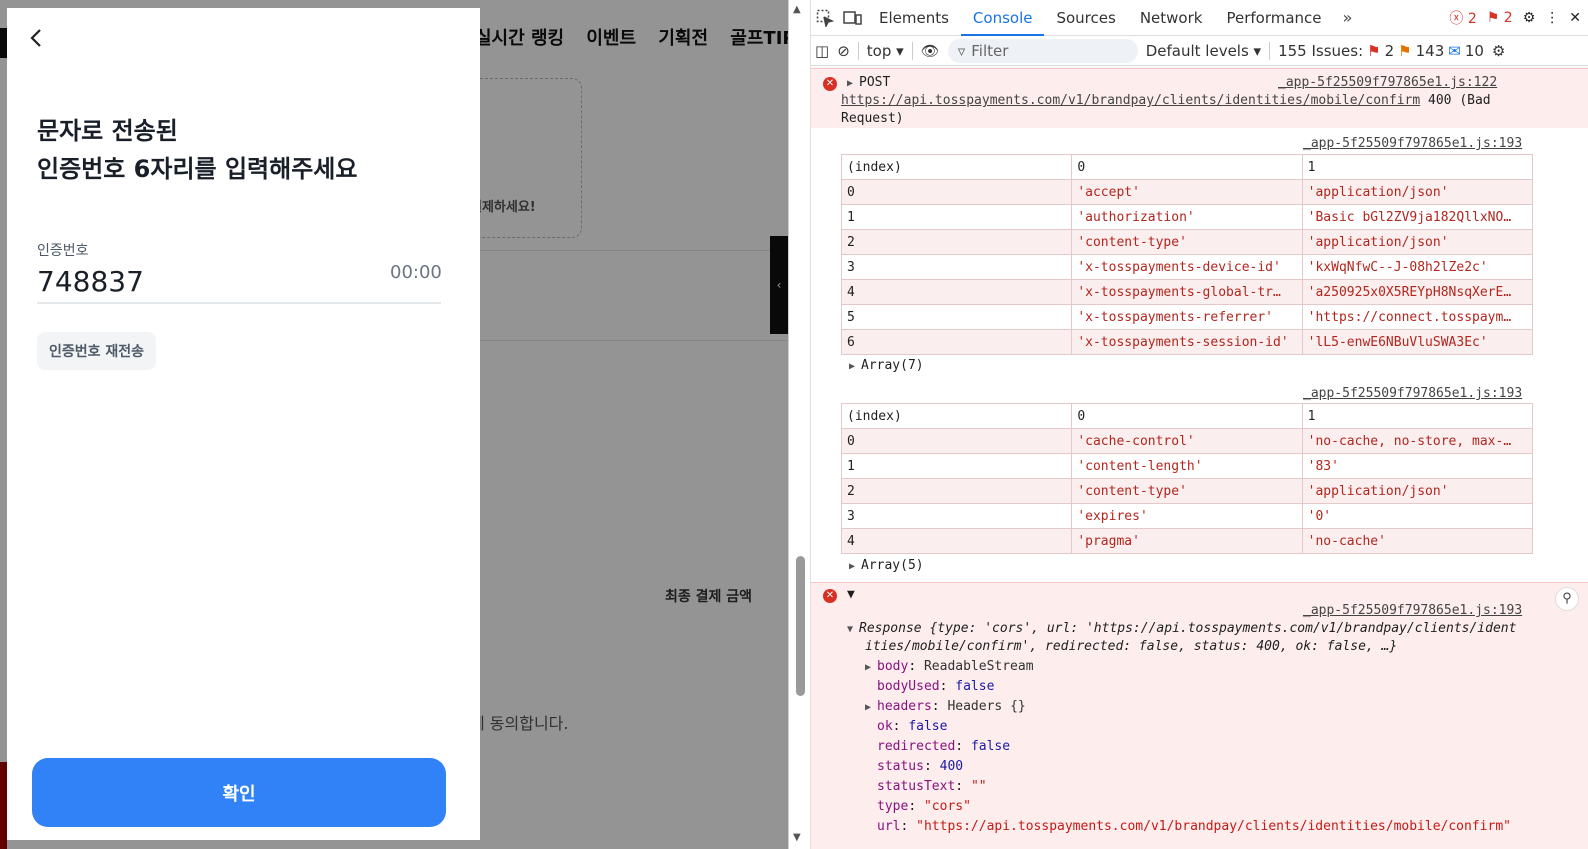  What do you see at coordinates (1474, 50) in the screenshot?
I see `issues-info-count: 10` at bounding box center [1474, 50].